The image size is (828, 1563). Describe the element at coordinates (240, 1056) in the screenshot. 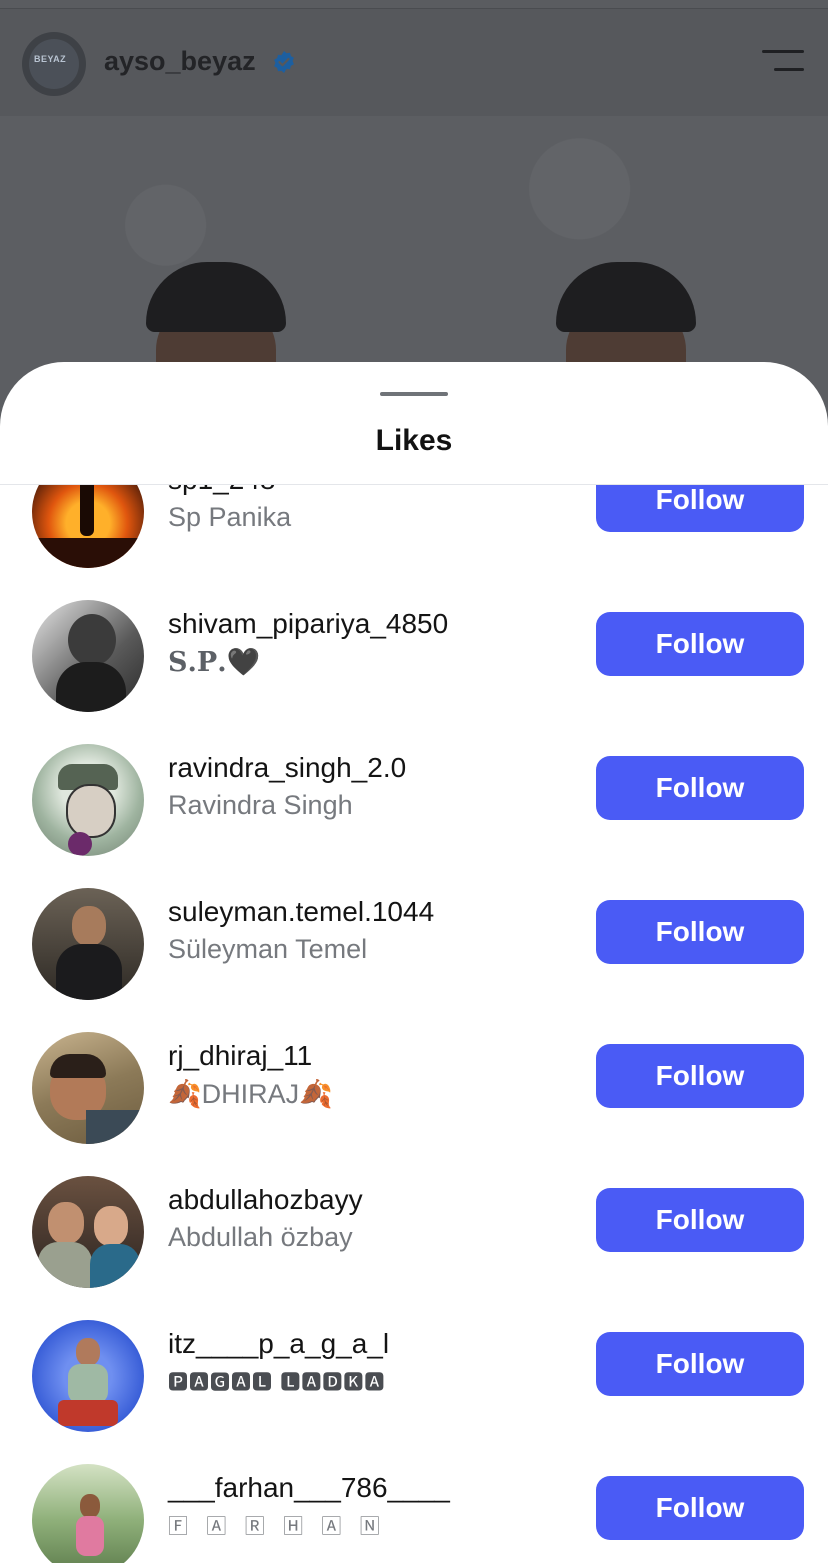

I see `username: rj_dhiraj_11` at that location.